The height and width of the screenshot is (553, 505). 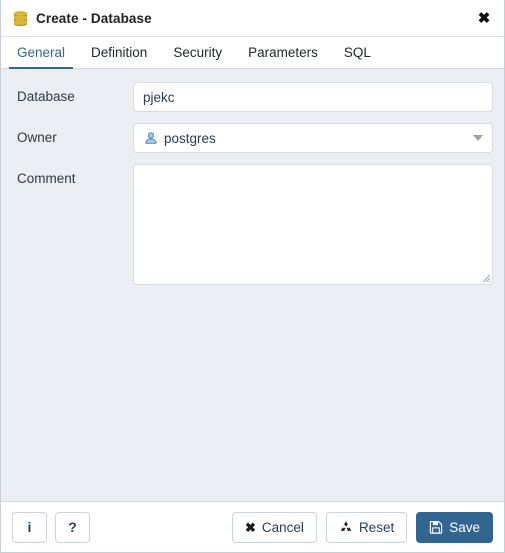 I want to click on footer-right-group: ✖ Cancel Reset Save, so click(x=362, y=527).